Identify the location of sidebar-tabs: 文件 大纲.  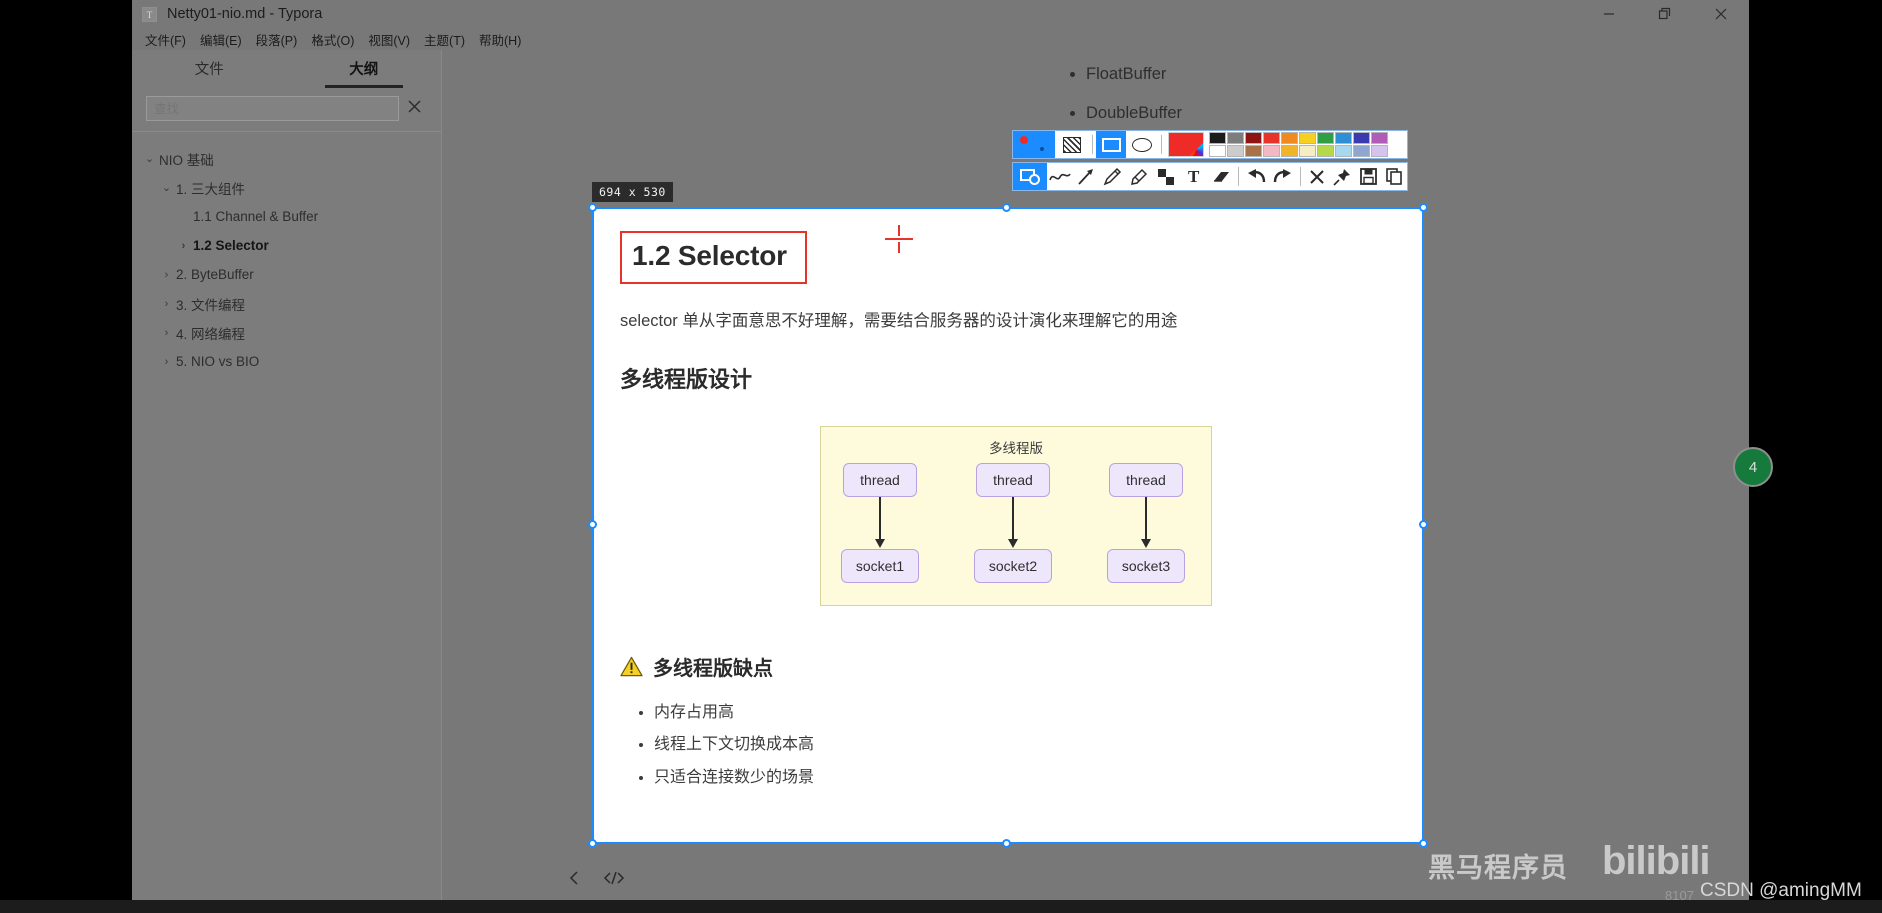
(286, 70).